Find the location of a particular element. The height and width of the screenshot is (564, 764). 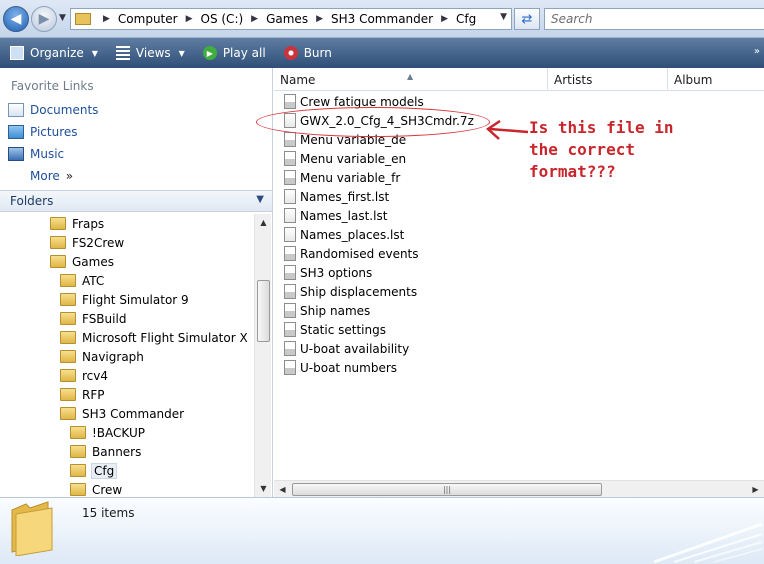

organize-label: Organize is located at coordinates (57, 53).